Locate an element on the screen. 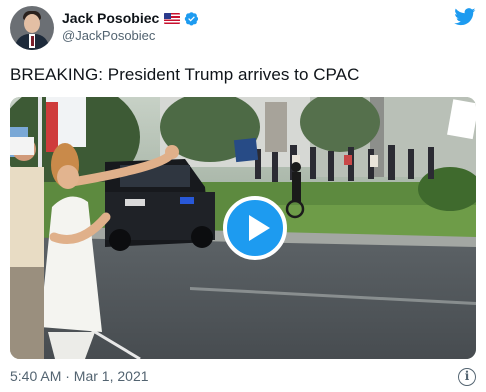 This screenshot has height=392, width=486. tweet-header: Jack Posobiec @JackPosobiec is located at coordinates (243, 28).